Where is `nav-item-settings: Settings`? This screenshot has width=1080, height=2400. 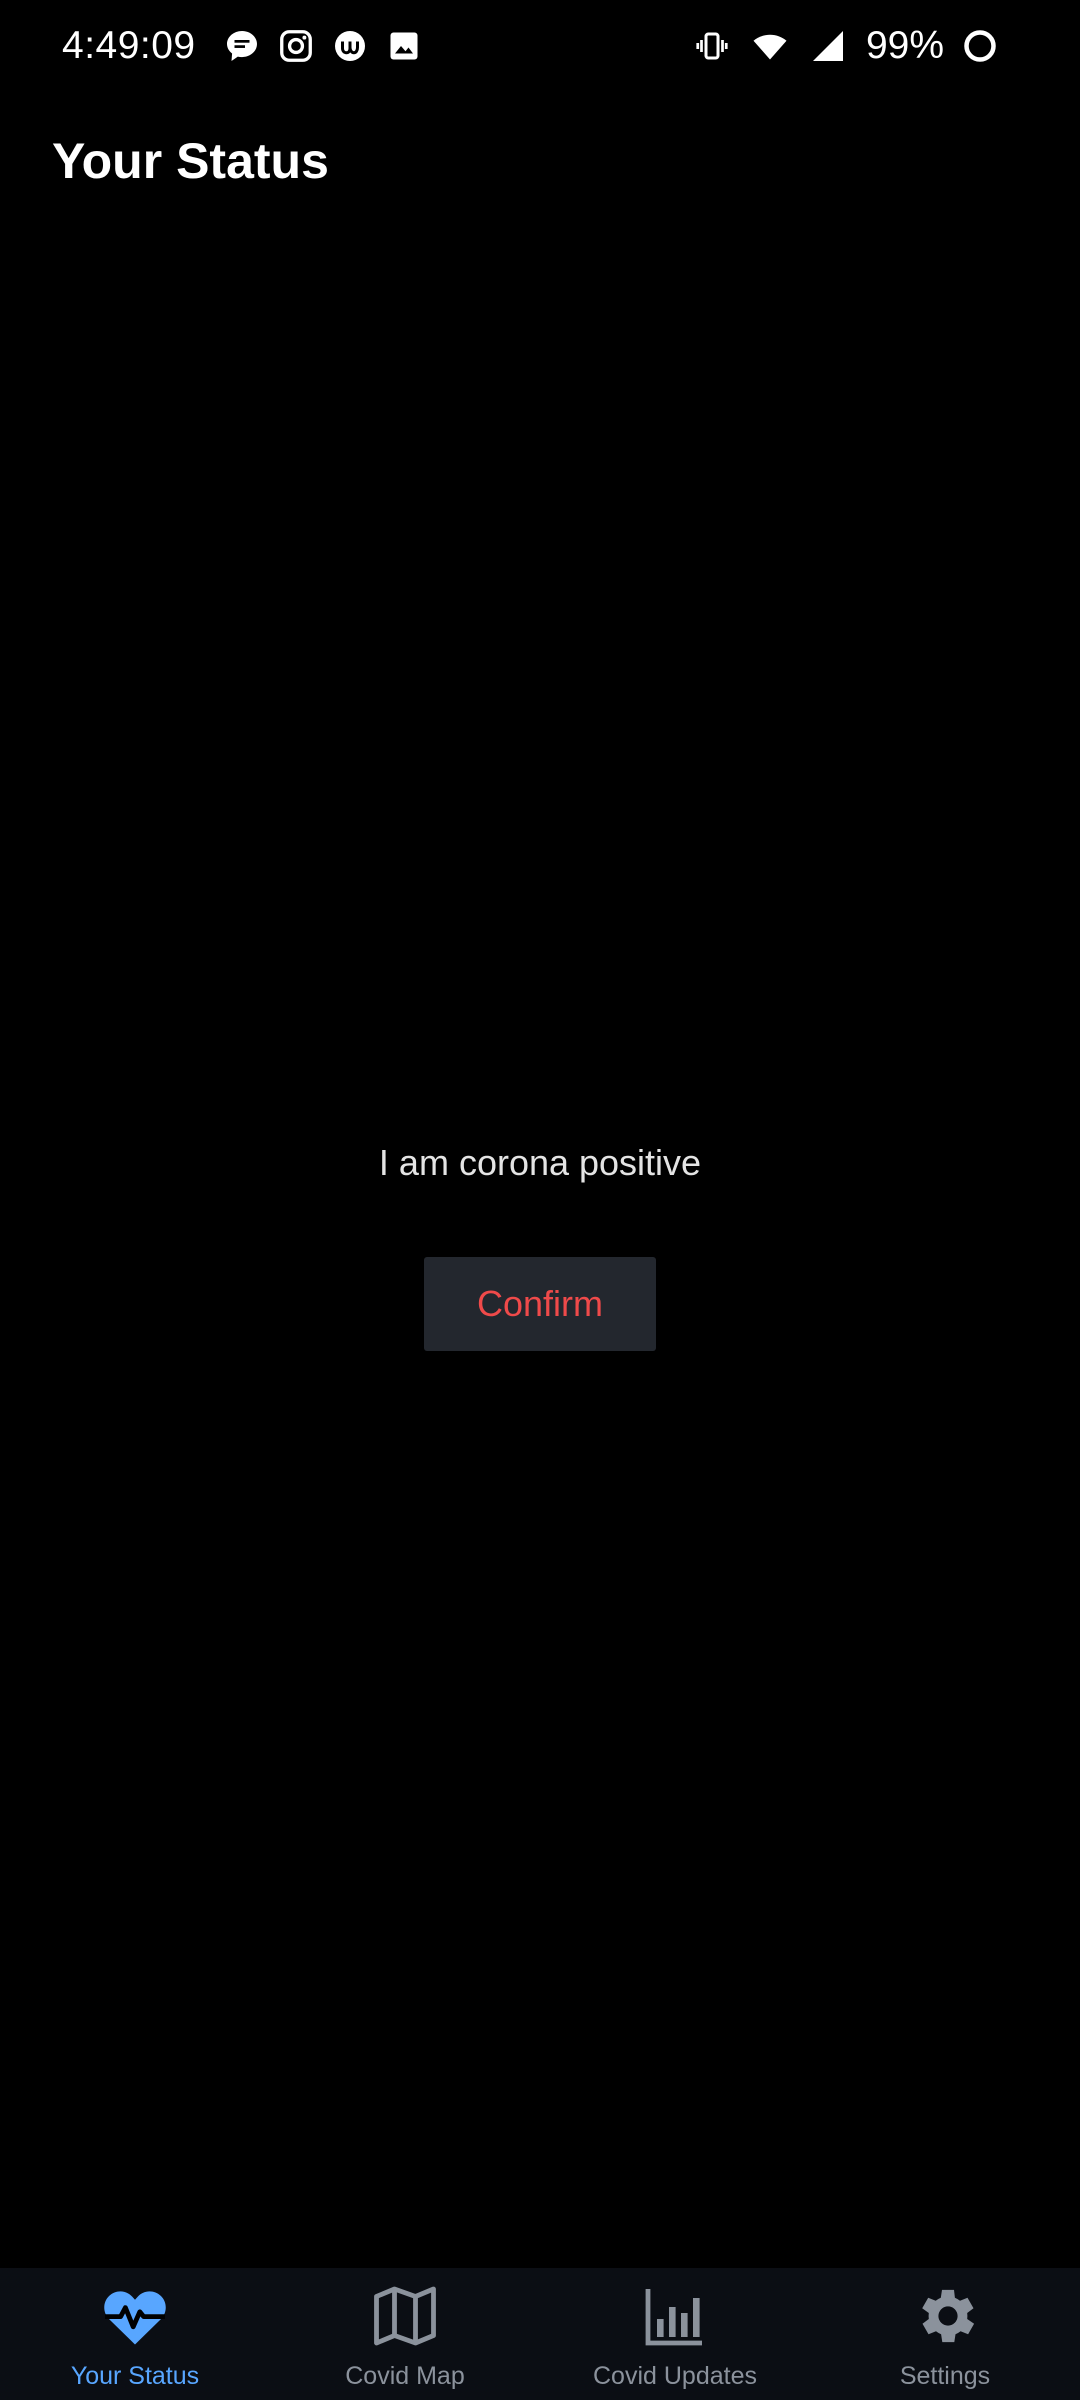
nav-item-settings: Settings is located at coordinates (945, 2334).